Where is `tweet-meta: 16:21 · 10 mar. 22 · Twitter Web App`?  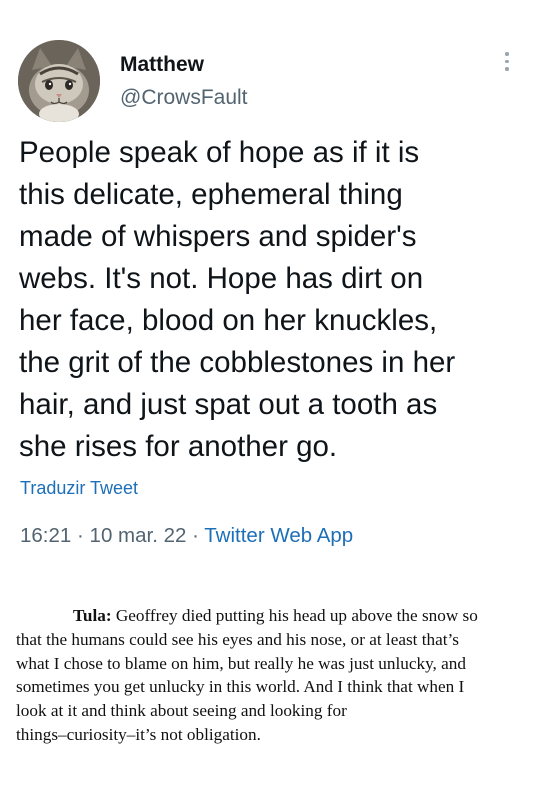
tweet-meta: 16:21 · 10 mar. 22 · Twitter Web App is located at coordinates (186, 536).